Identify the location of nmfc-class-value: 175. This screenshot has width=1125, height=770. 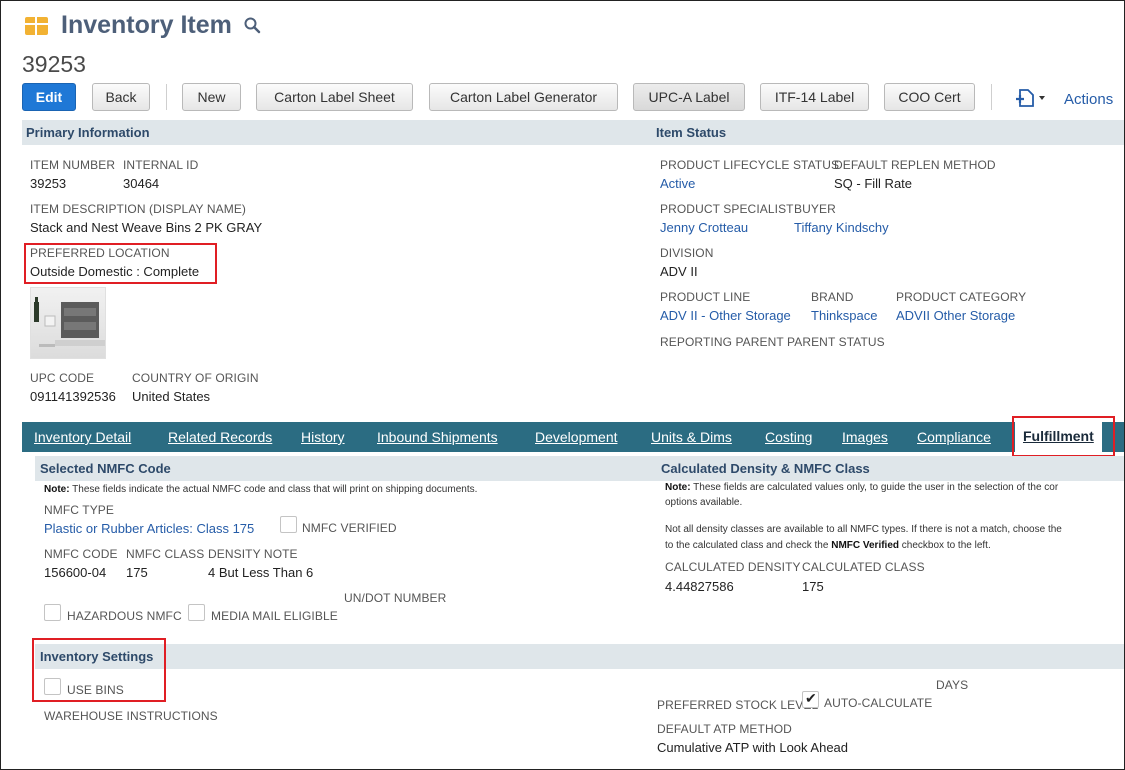
(137, 572).